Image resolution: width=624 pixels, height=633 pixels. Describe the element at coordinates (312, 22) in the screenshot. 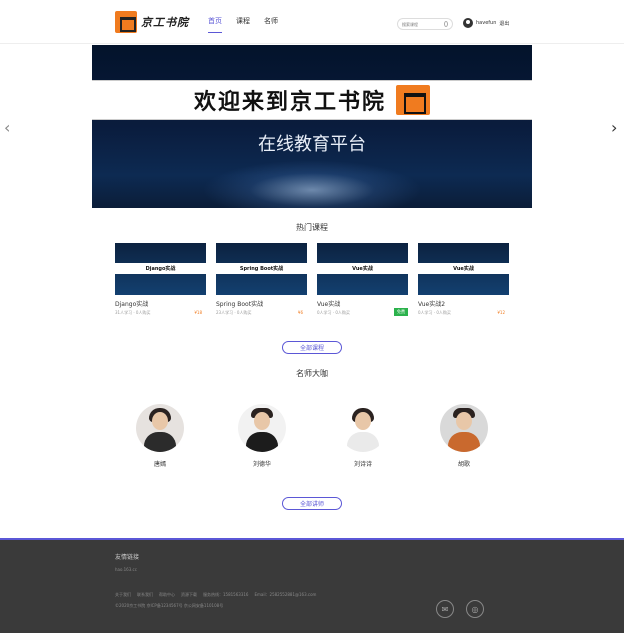

I see `top-header: 京工书院 首页 课程 名师 havefun 退出` at that location.